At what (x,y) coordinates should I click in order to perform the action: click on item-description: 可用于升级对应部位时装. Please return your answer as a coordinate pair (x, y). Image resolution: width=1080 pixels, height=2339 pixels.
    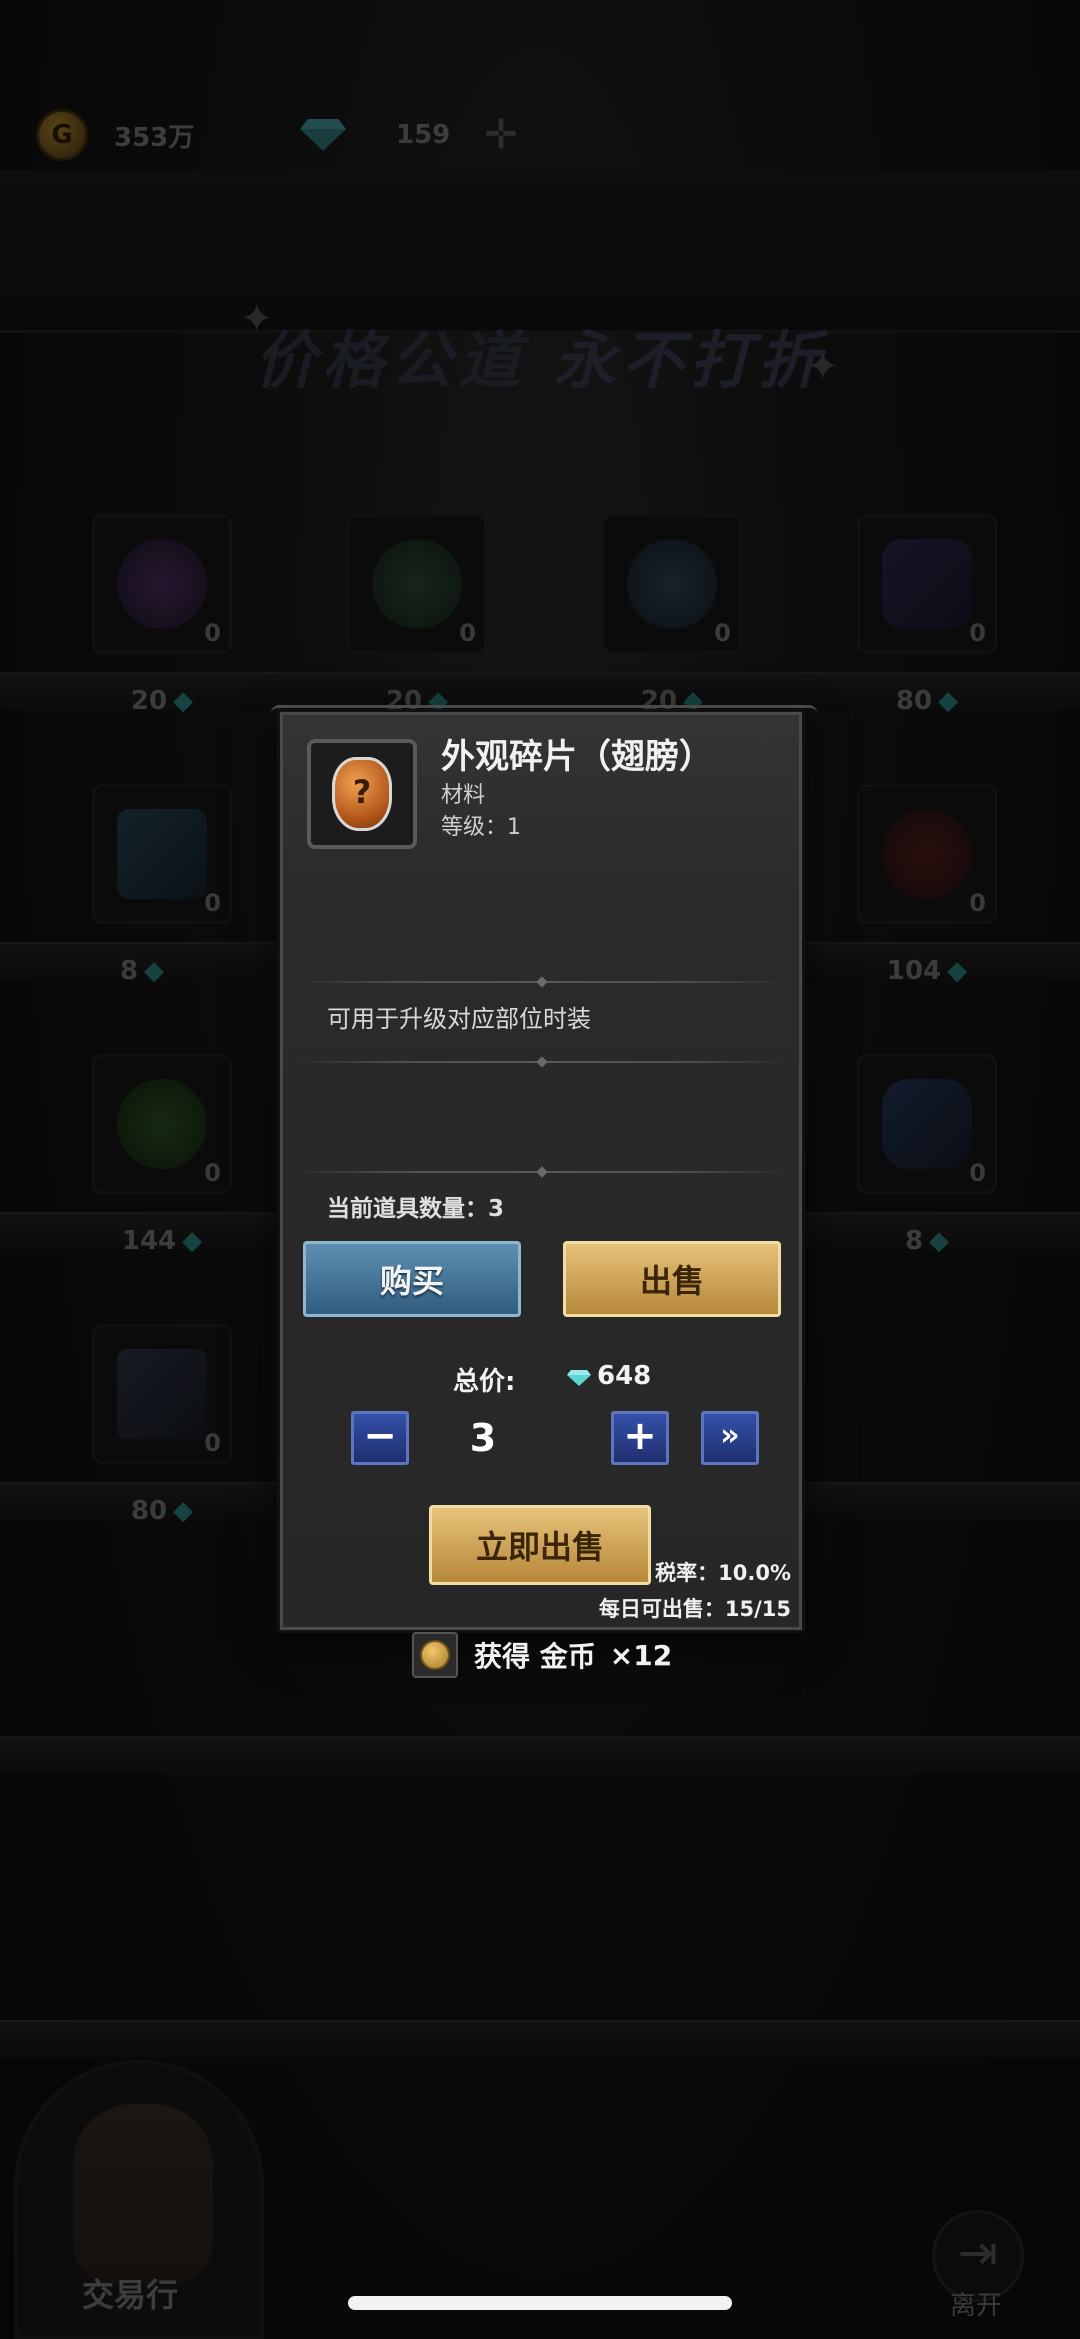
    Looking at the image, I should click on (459, 1019).